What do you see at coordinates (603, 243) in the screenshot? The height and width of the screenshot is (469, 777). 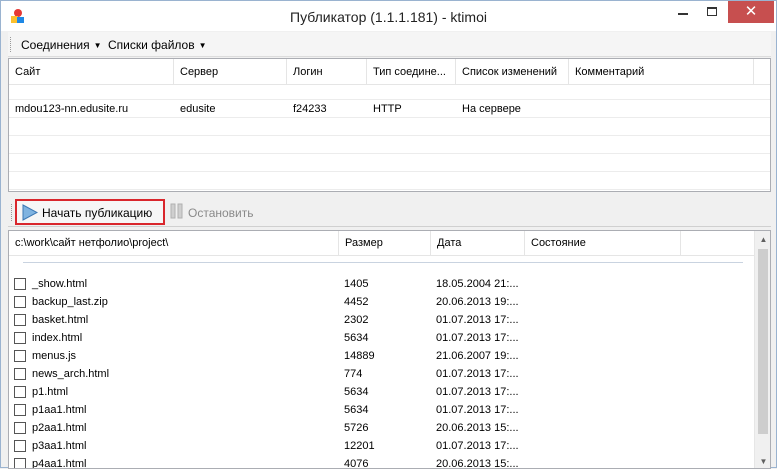 I see `col-status: Состояние` at bounding box center [603, 243].